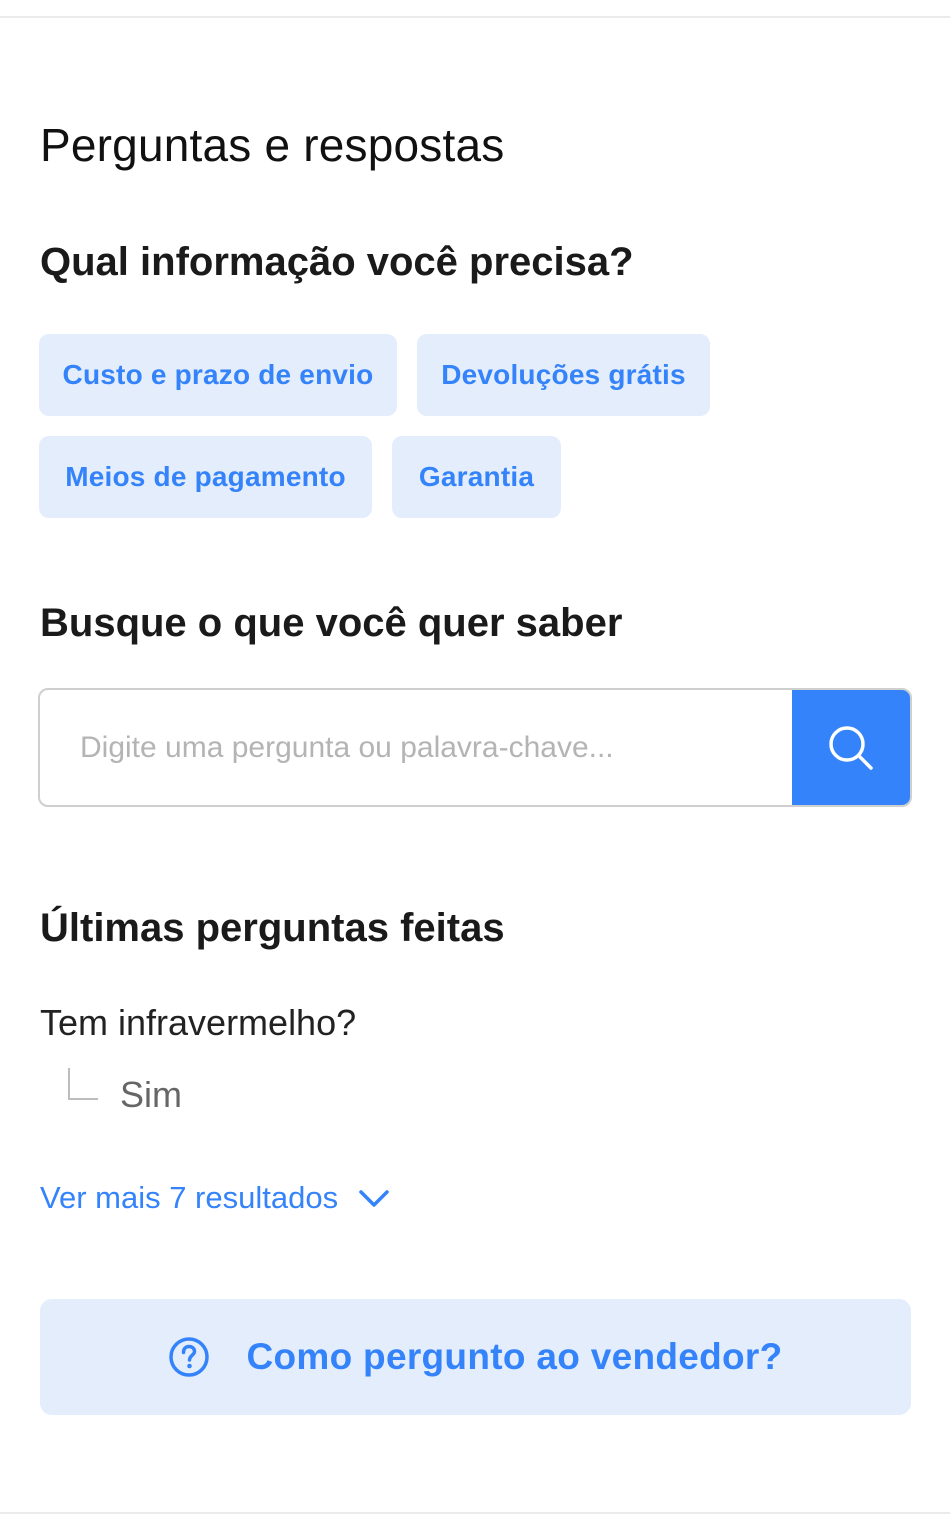  Describe the element at coordinates (475, 1513) in the screenshot. I see `bottom-divider` at that location.